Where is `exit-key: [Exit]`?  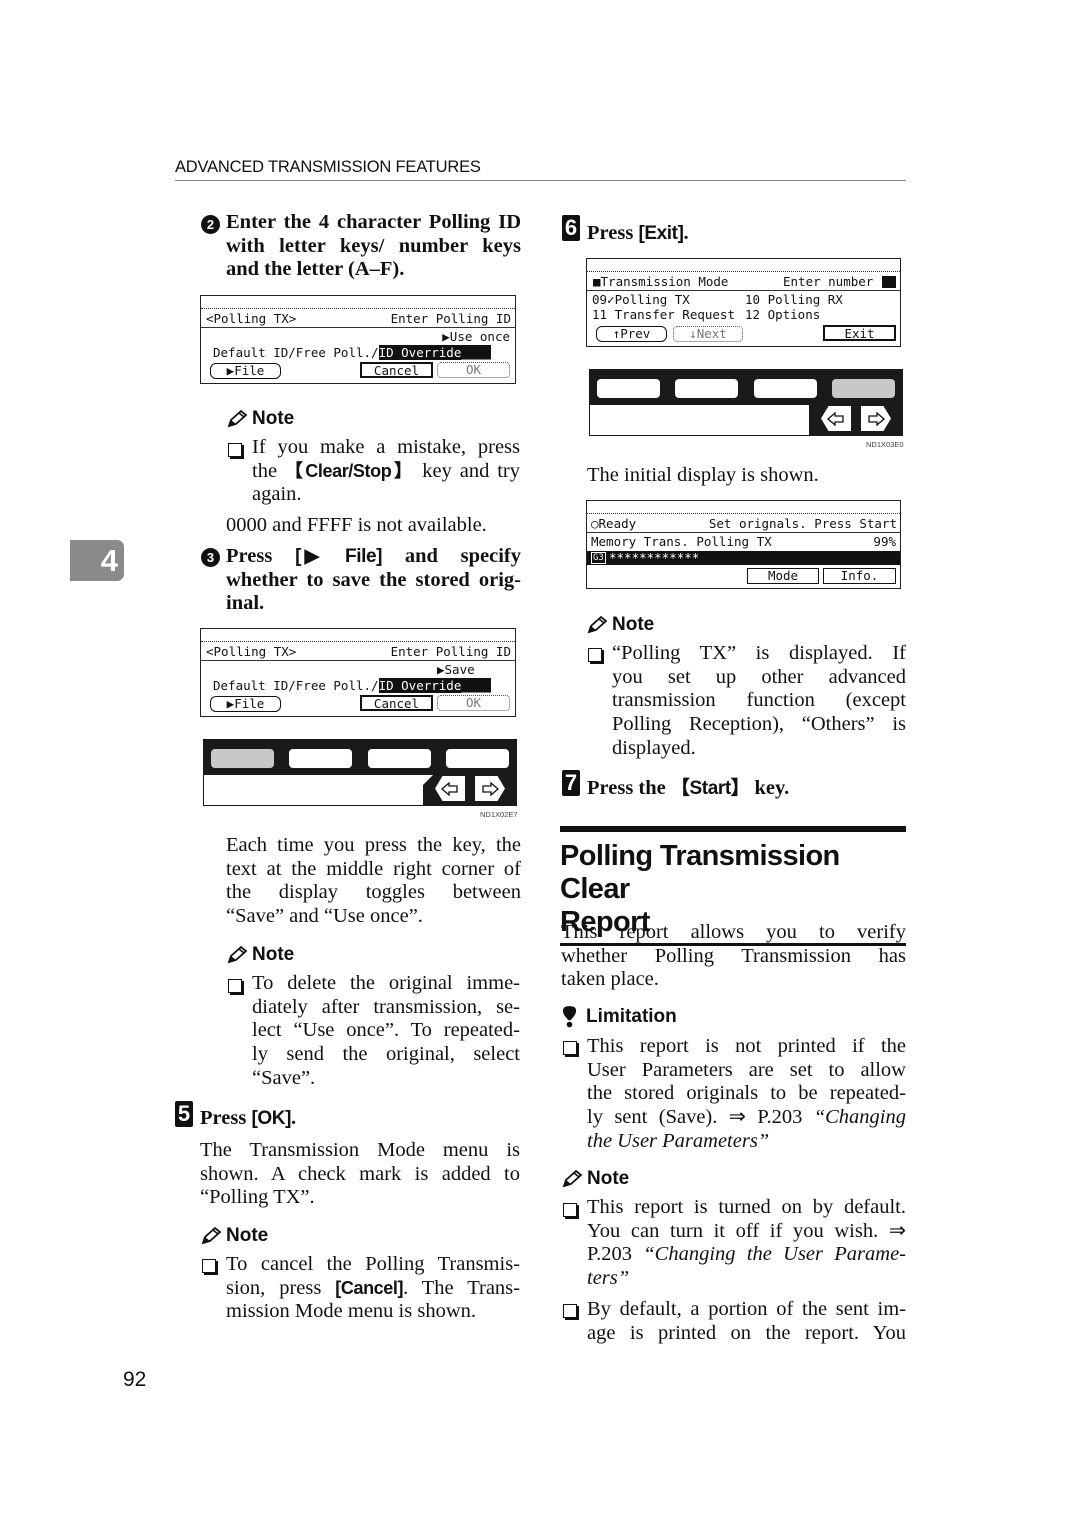 exit-key: [Exit] is located at coordinates (661, 233).